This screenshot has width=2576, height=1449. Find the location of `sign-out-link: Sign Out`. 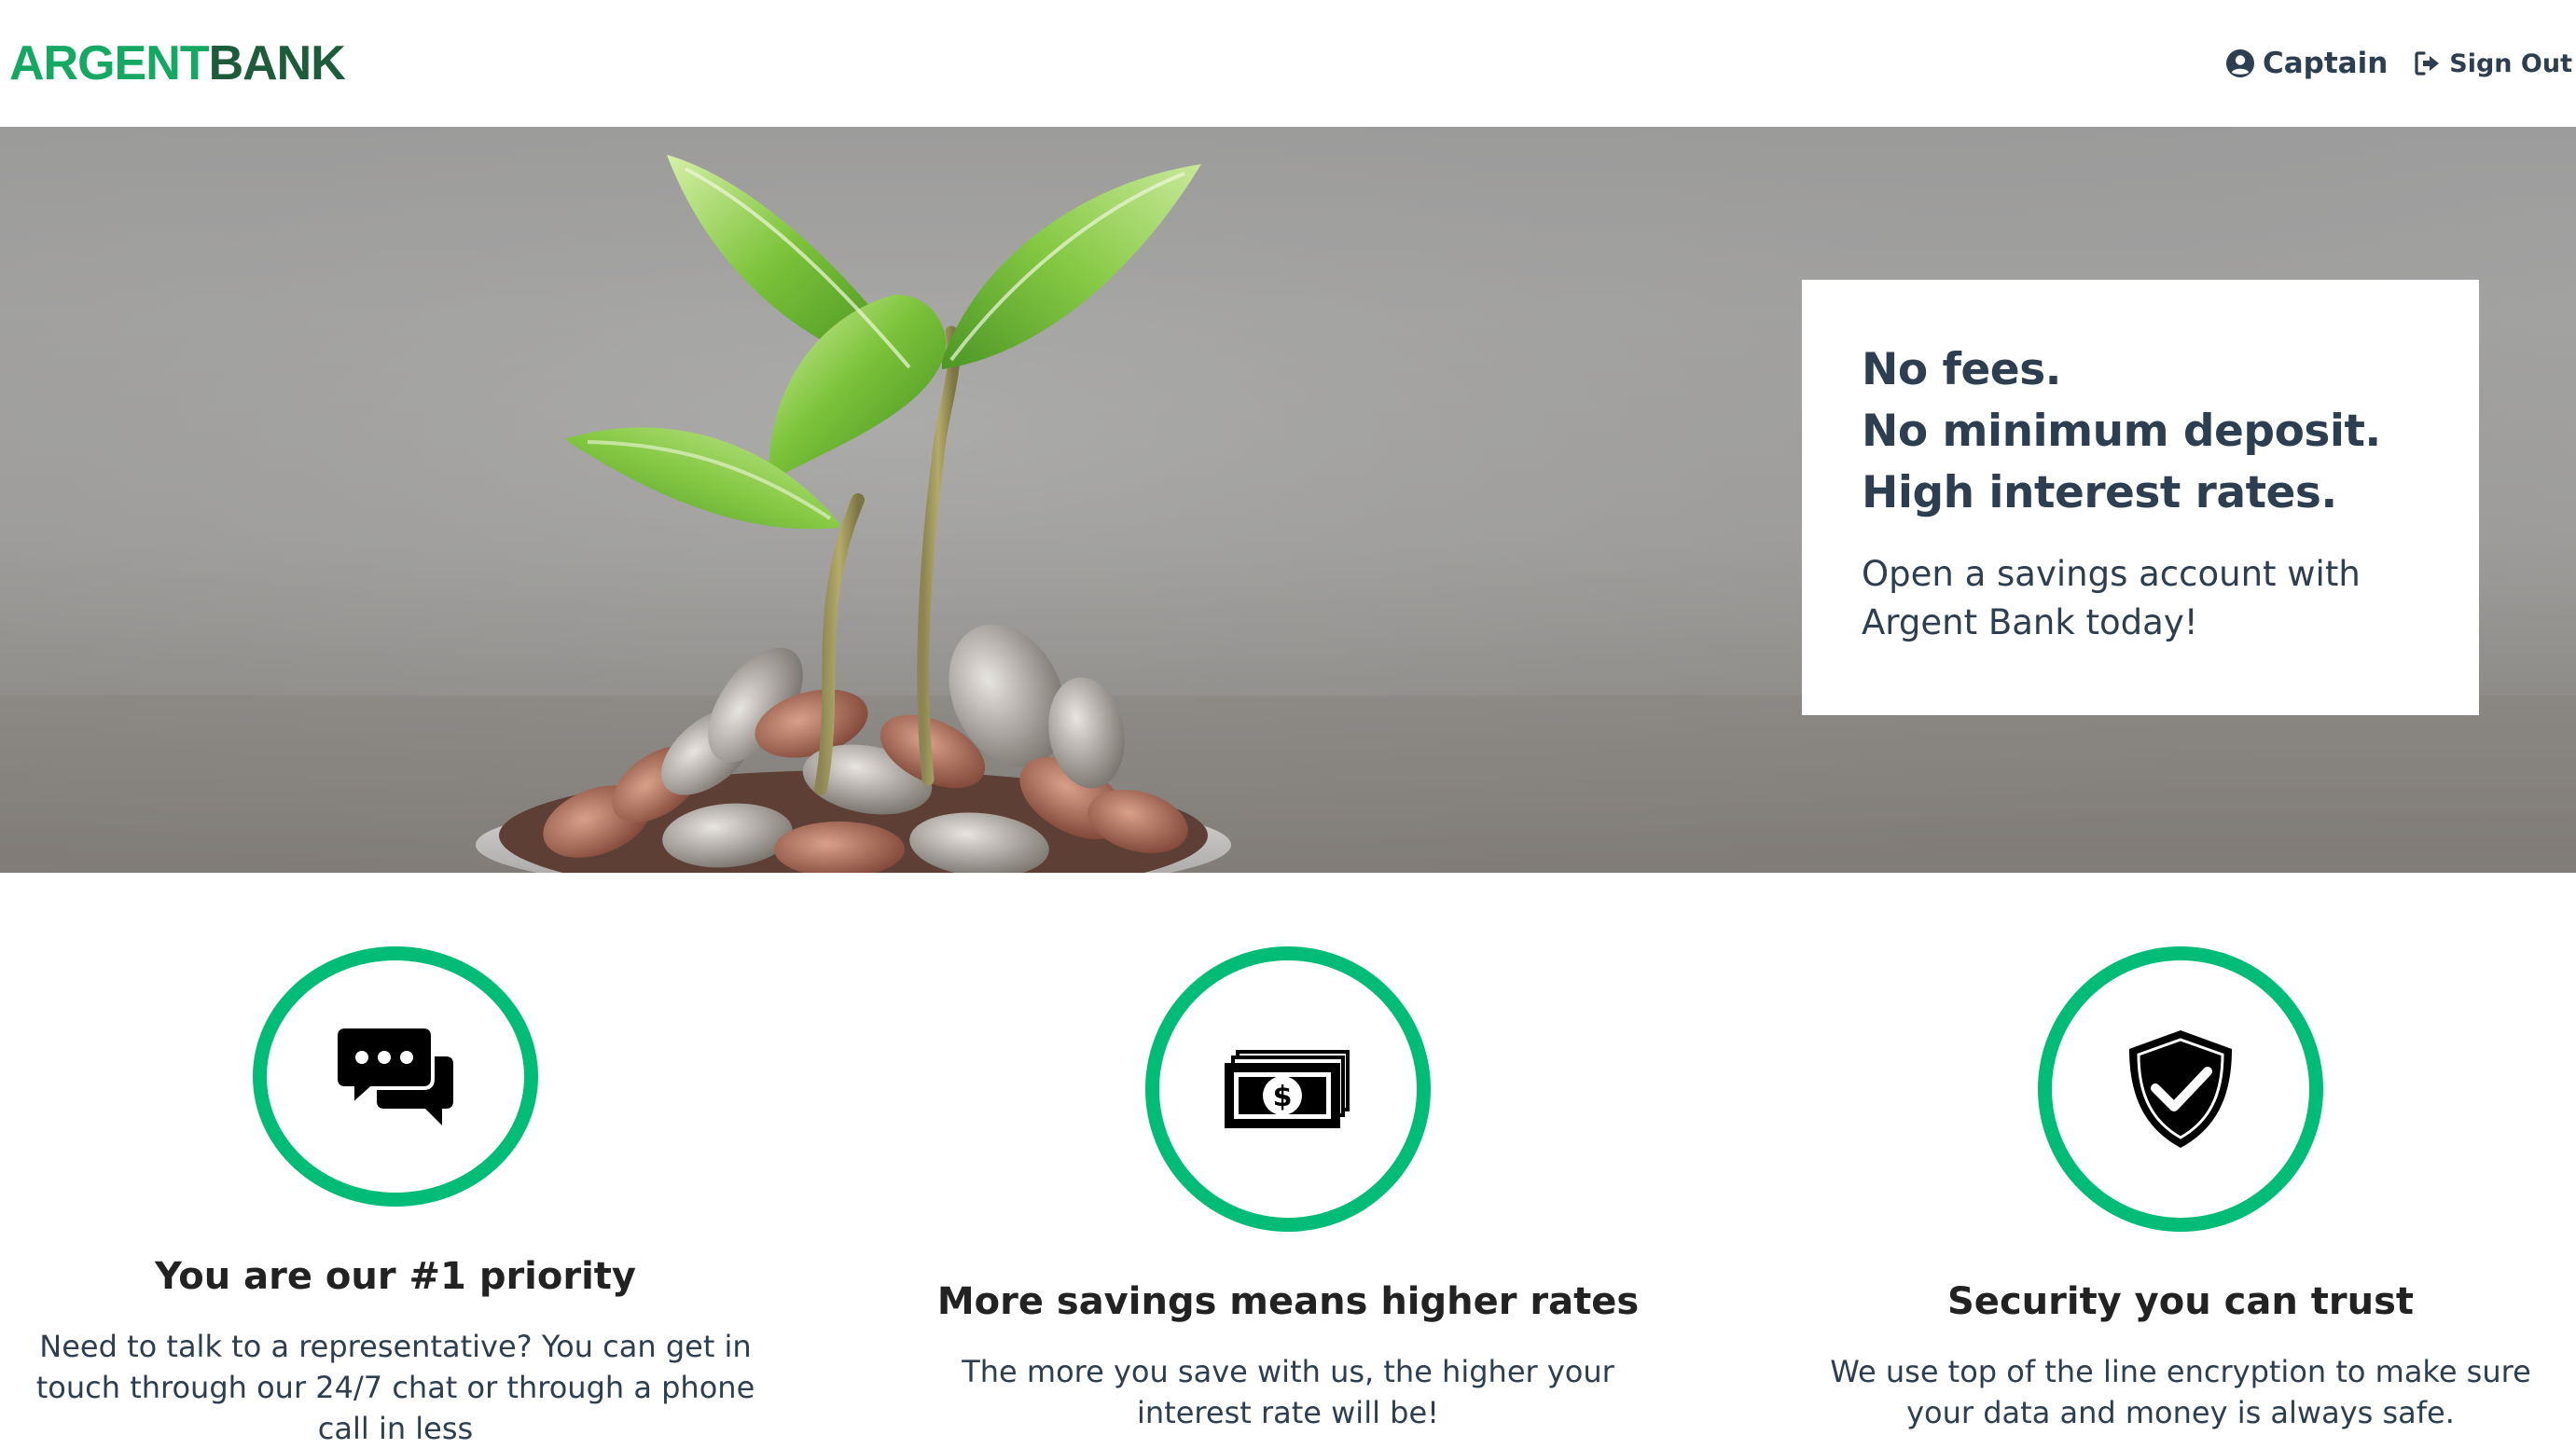

sign-out-link: Sign Out is located at coordinates (2493, 64).